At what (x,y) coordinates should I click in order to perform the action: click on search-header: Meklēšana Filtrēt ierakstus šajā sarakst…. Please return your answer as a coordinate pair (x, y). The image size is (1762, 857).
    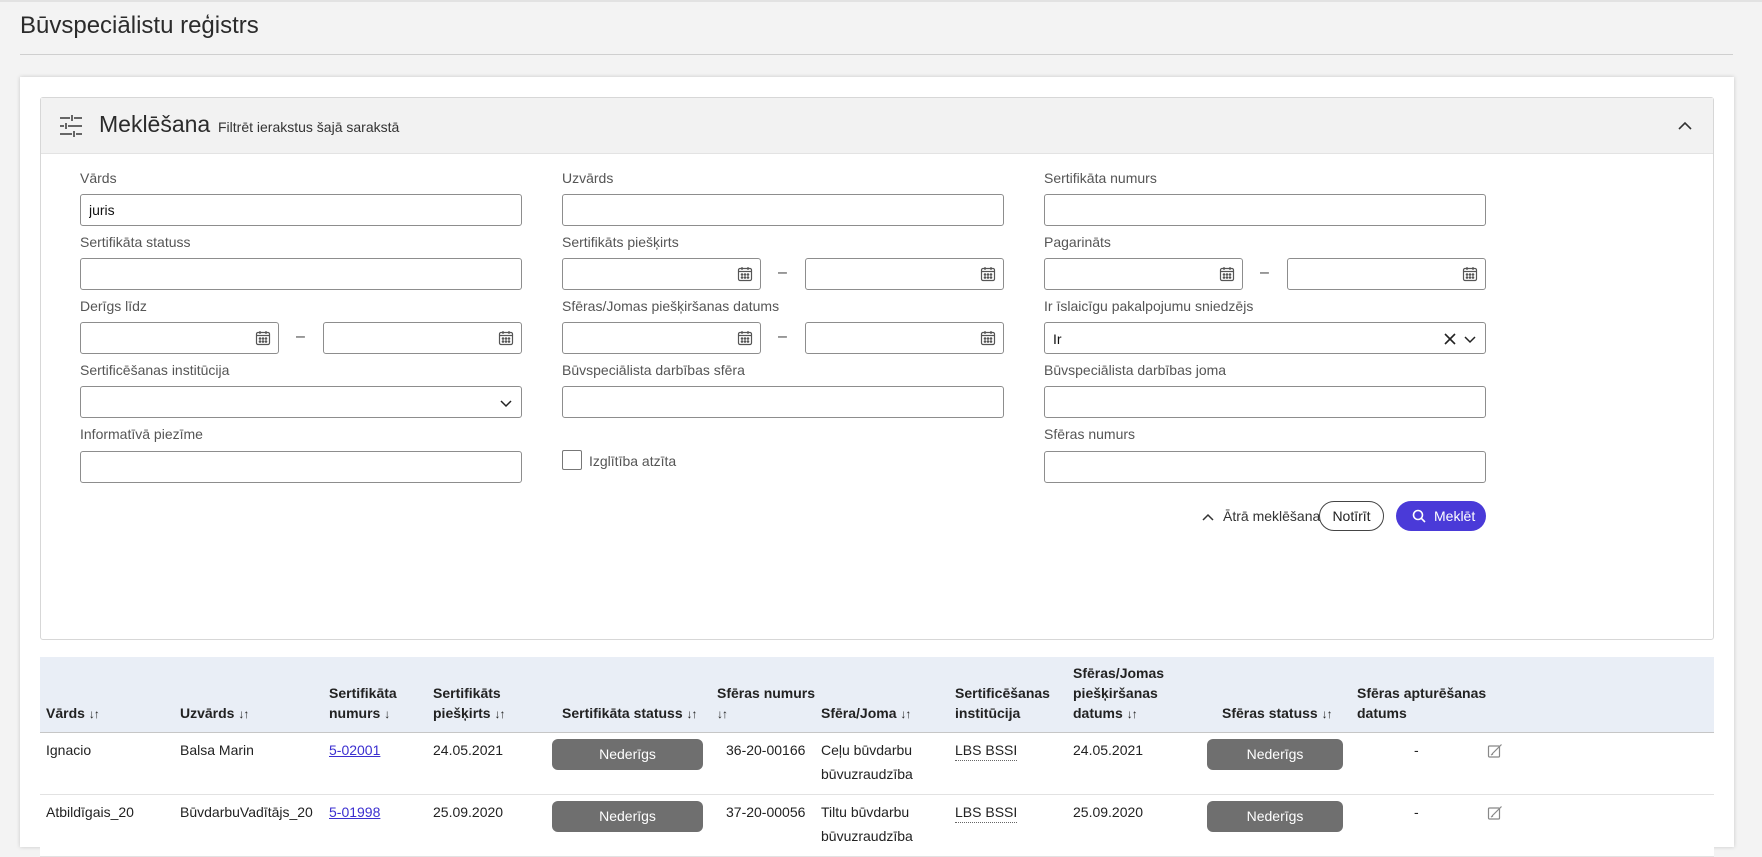
    Looking at the image, I should click on (877, 126).